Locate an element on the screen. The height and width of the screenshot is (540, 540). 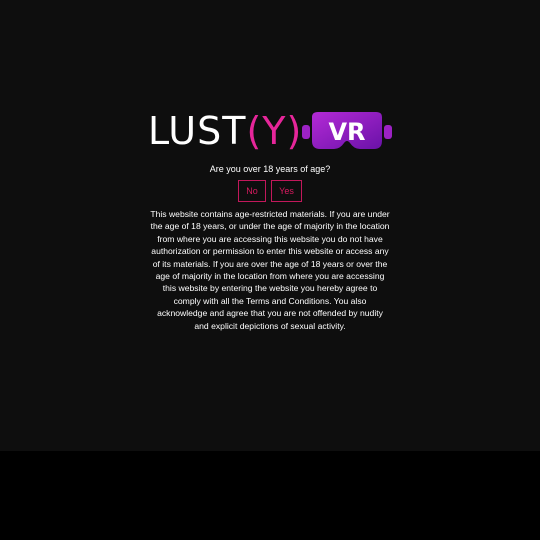
yes-button: Yes is located at coordinates (286, 191).